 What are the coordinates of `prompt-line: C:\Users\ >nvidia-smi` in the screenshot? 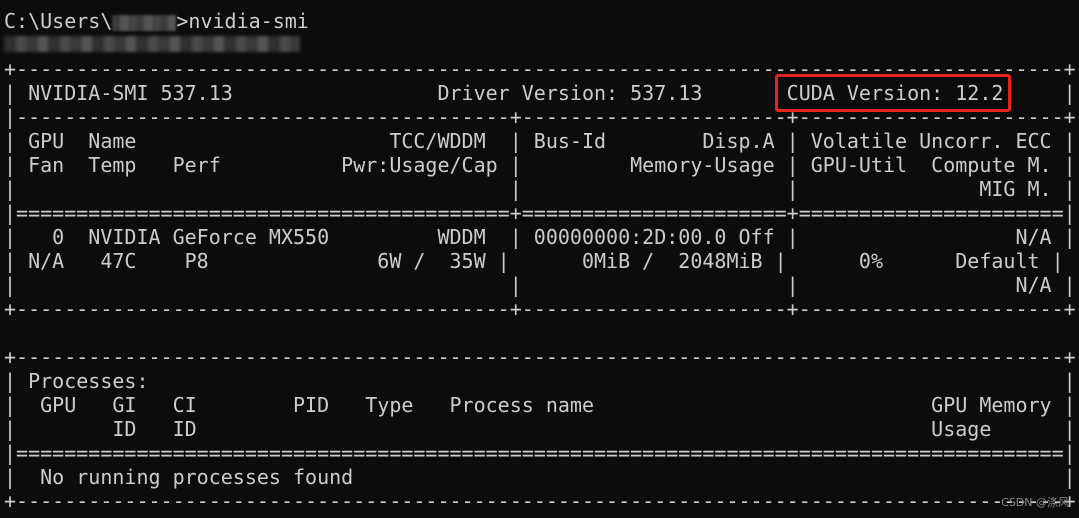 It's located at (156, 21).